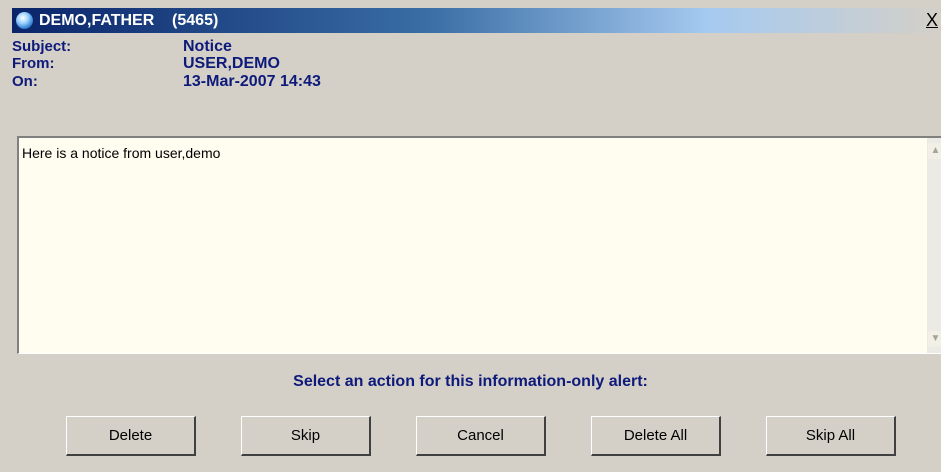  Describe the element at coordinates (42, 46) in the screenshot. I see `subject-label: Subject:` at that location.